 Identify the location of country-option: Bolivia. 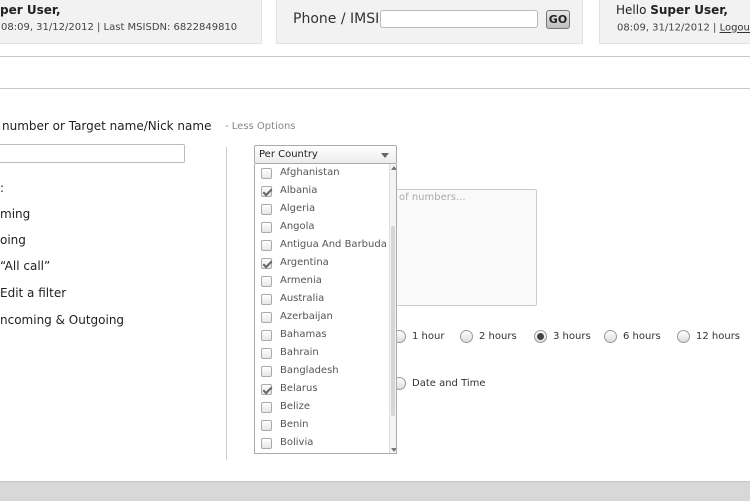
(322, 444).